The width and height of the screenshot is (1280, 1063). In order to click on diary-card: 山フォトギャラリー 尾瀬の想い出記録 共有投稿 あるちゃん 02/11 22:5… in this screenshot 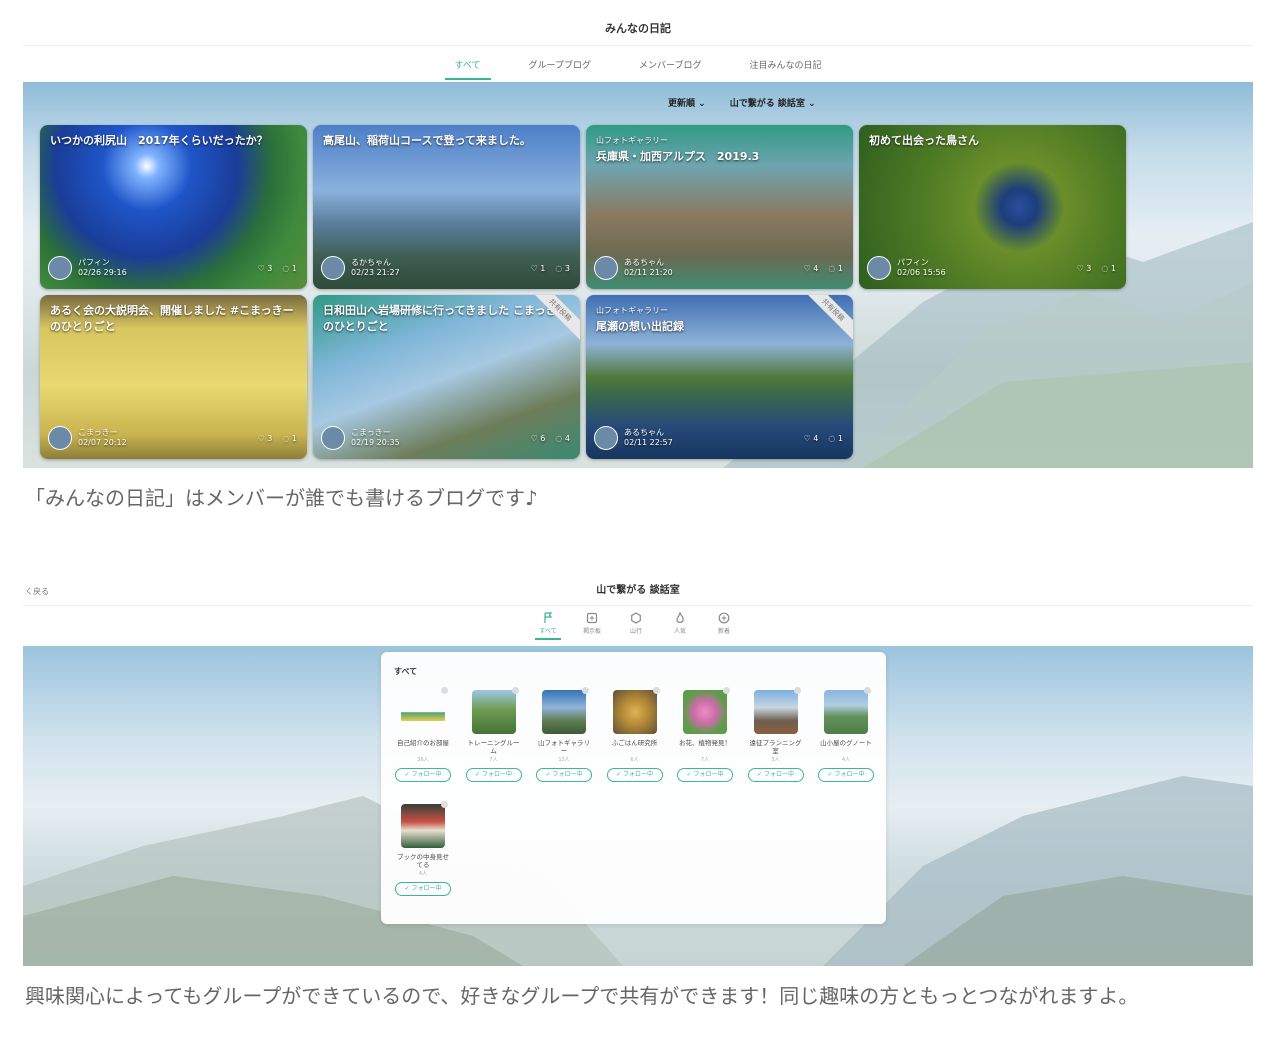, I will do `click(719, 377)`.